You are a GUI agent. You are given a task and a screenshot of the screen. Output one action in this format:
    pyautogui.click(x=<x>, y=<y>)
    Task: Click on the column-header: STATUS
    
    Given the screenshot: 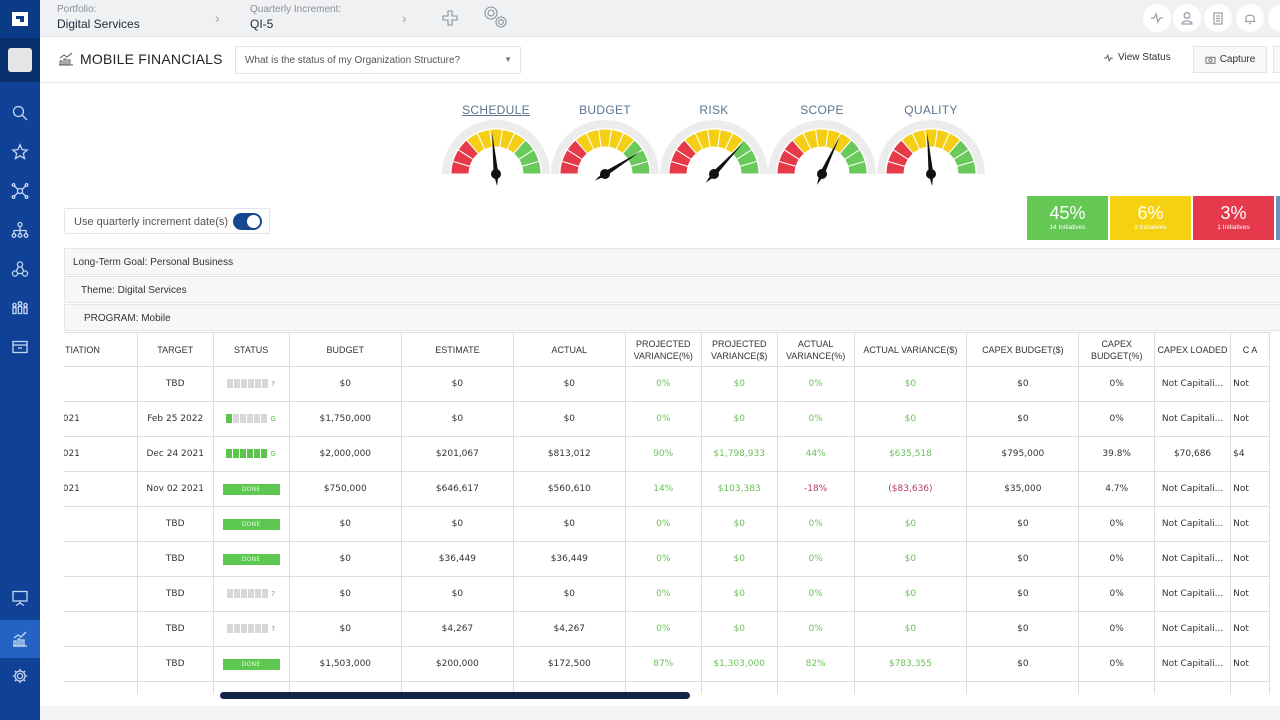 What is the action you would take?
    pyautogui.click(x=251, y=349)
    